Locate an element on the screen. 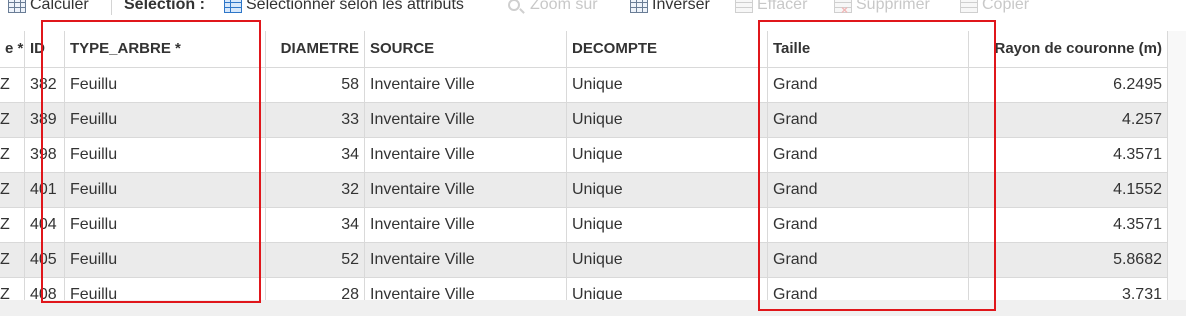 This screenshot has height=316, width=1186. column-header-id: ID is located at coordinates (44, 49).